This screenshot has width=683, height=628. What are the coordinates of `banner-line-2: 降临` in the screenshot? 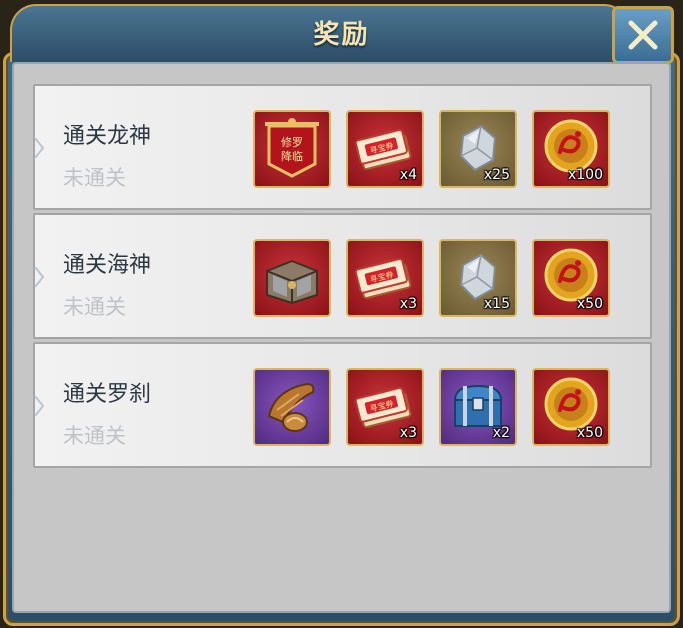 It's located at (292, 156).